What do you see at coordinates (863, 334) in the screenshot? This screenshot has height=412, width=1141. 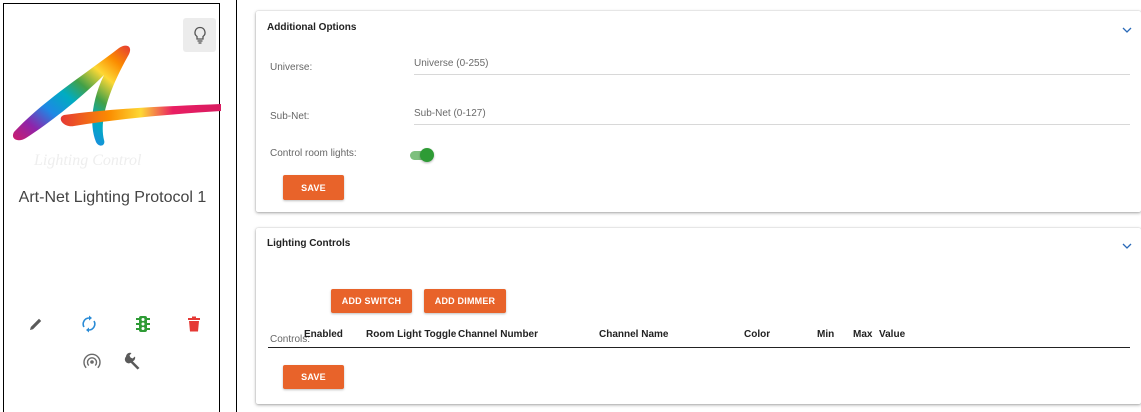 I see `column-max: Max` at bounding box center [863, 334].